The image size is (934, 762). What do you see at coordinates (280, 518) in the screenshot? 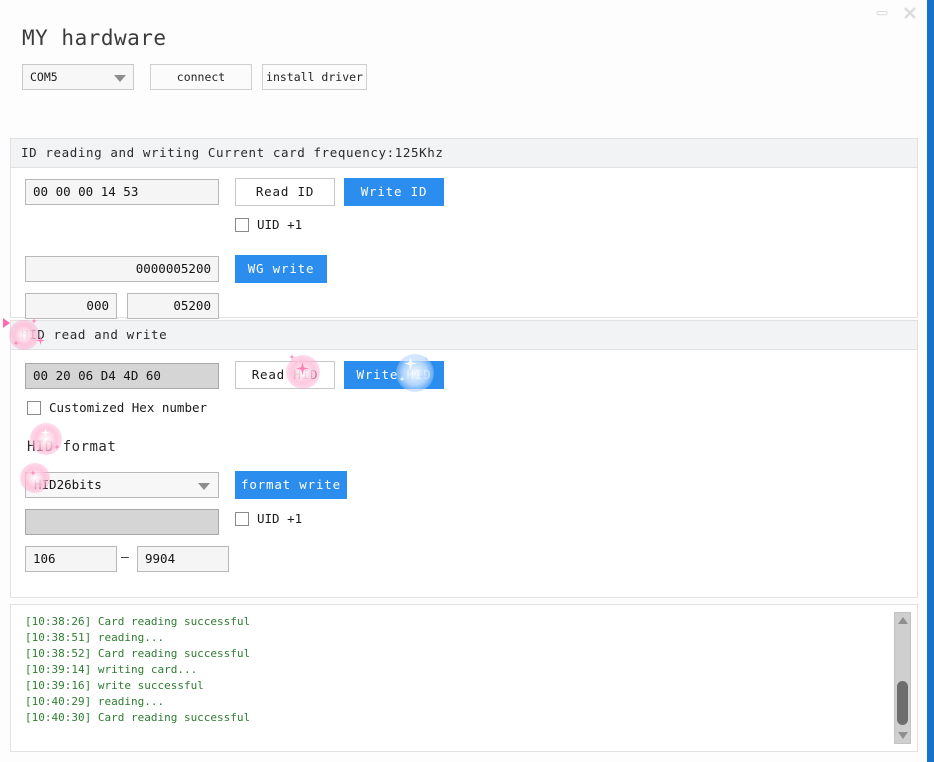
I see `hid-uid-plus-label: UID +1` at bounding box center [280, 518].